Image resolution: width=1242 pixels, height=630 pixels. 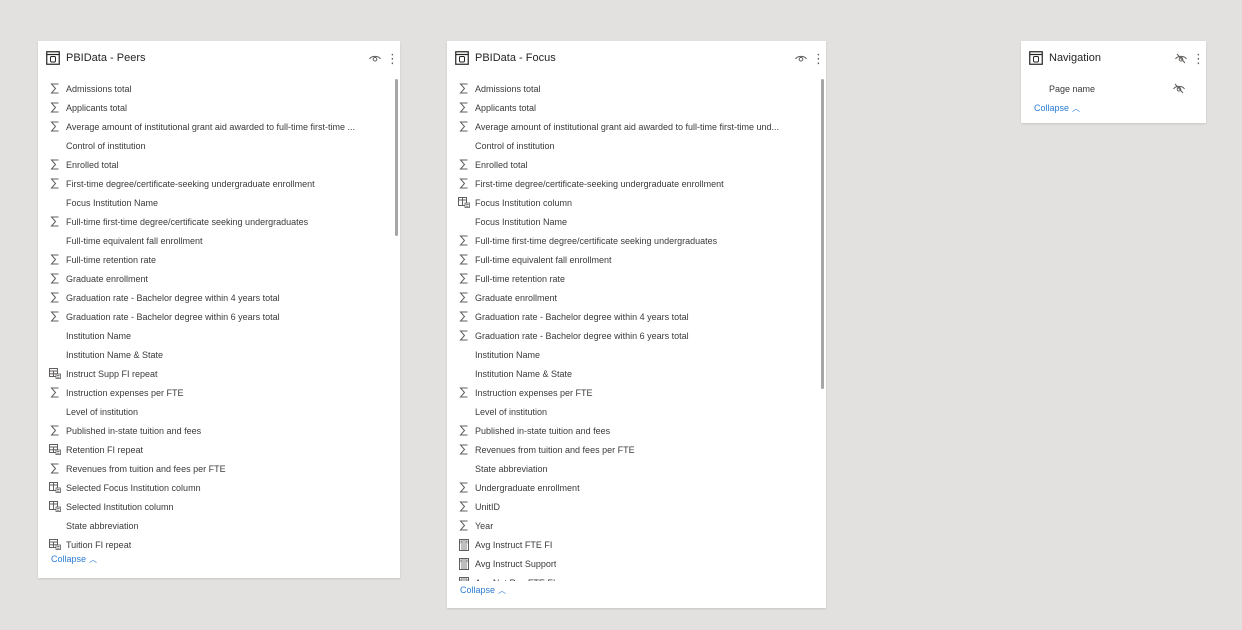 What do you see at coordinates (219, 449) in the screenshot?
I see `field-item: Retention FI repeat` at bounding box center [219, 449].